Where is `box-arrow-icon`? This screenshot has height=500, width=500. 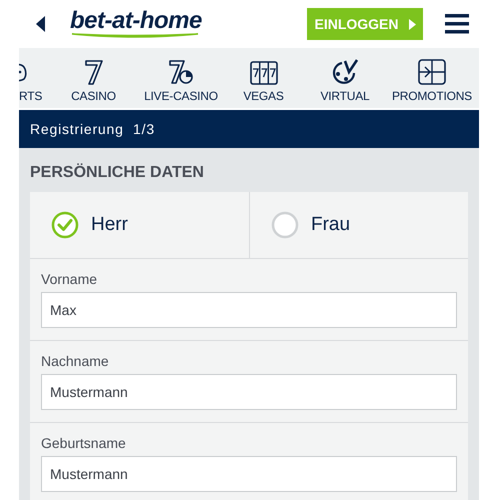 box-arrow-icon is located at coordinates (432, 72).